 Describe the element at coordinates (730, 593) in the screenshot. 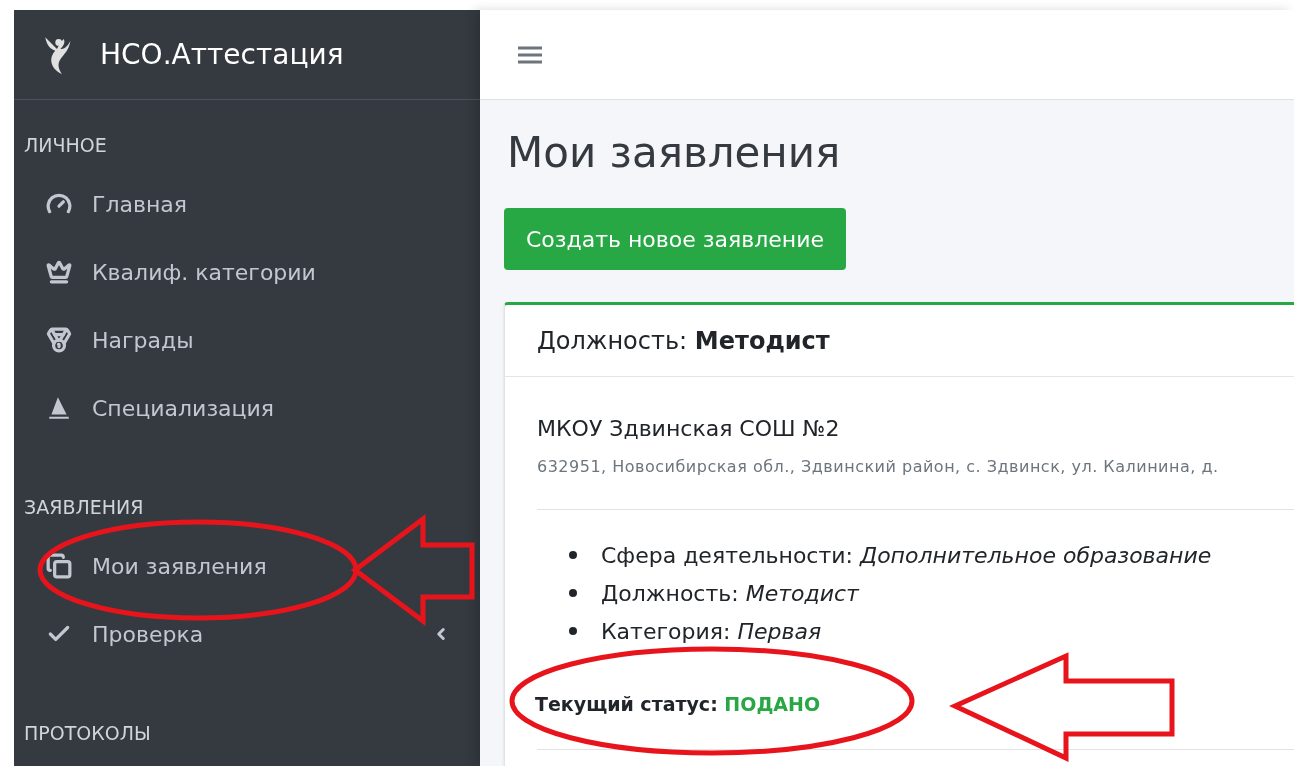

I see `detail-text: Должность: Методист` at that location.